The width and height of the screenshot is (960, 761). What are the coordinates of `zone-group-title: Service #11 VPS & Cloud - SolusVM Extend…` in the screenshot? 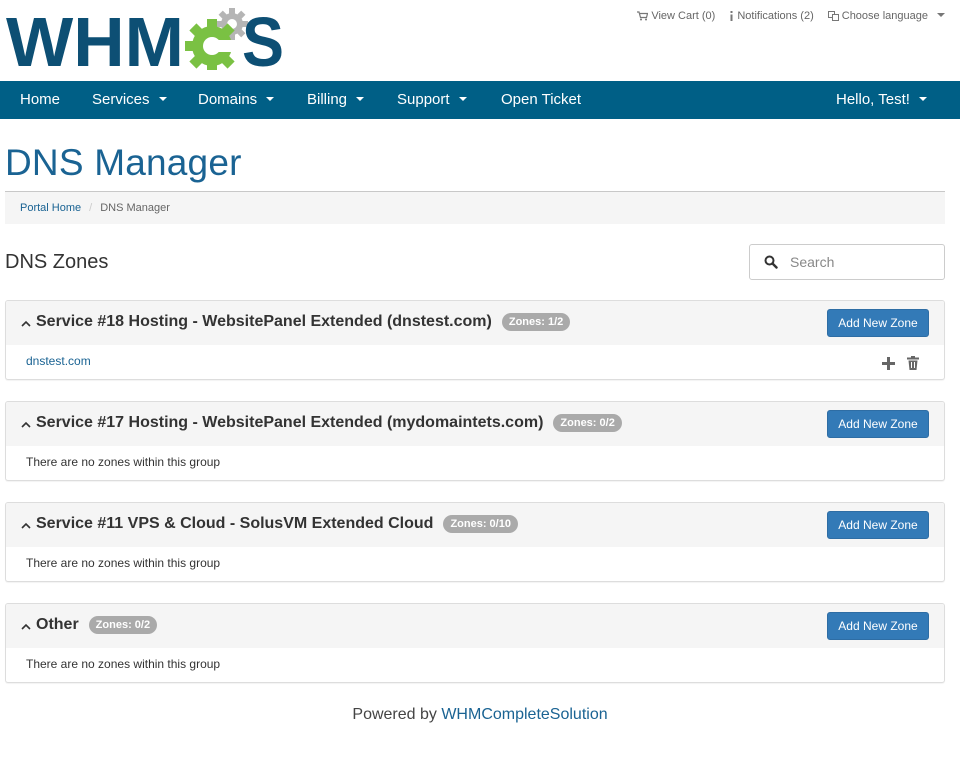 It's located at (277, 524).